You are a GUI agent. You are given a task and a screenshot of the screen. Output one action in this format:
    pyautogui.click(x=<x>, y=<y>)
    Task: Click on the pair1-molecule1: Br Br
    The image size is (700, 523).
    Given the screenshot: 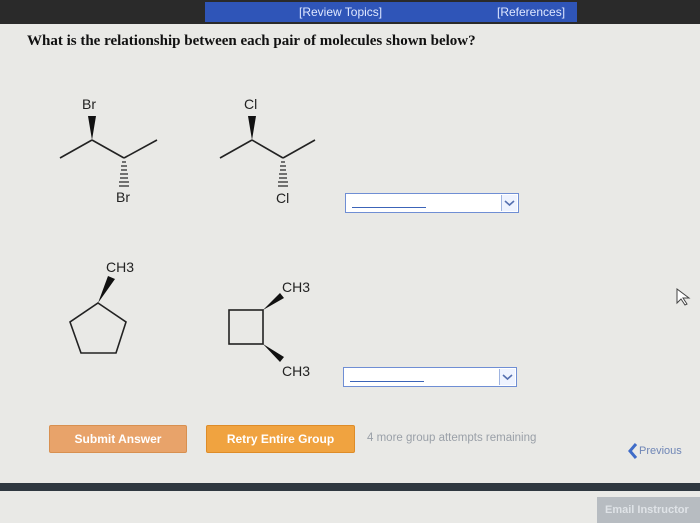 What is the action you would take?
    pyautogui.click(x=108, y=150)
    